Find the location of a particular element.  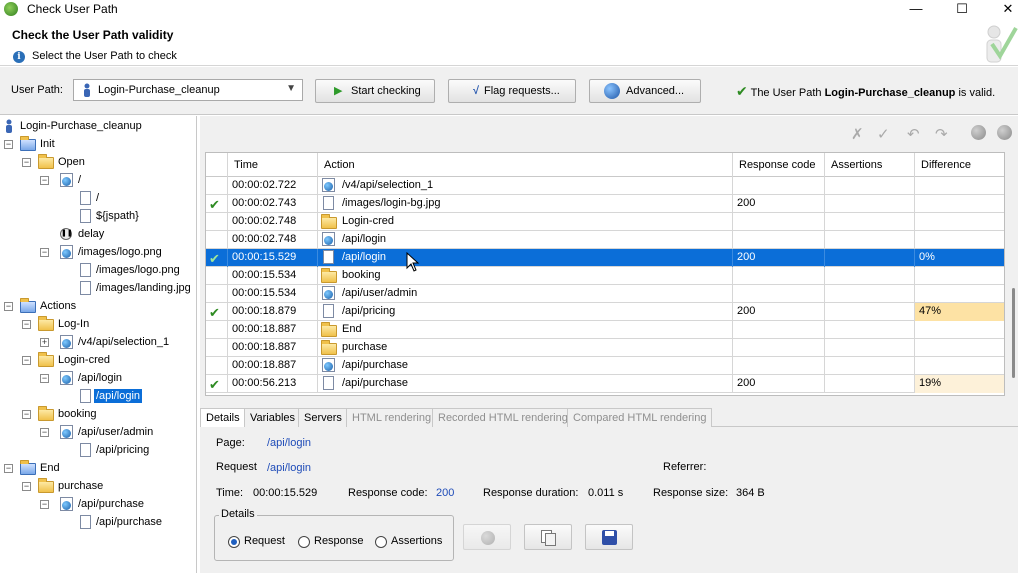

tree-node-label: /api/login is located at coordinates (100, 378).